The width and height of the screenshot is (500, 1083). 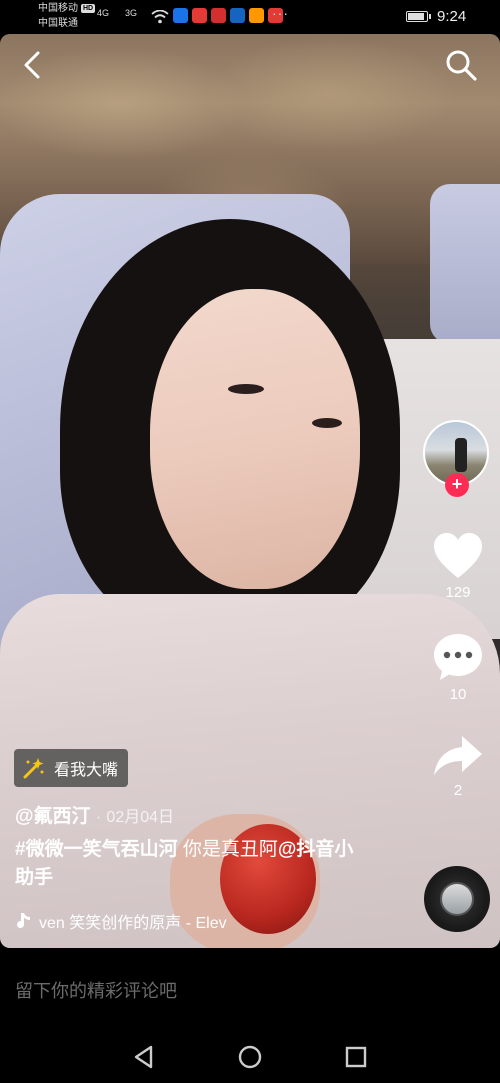 I want to click on hd-badge: HD, so click(x=88, y=8).